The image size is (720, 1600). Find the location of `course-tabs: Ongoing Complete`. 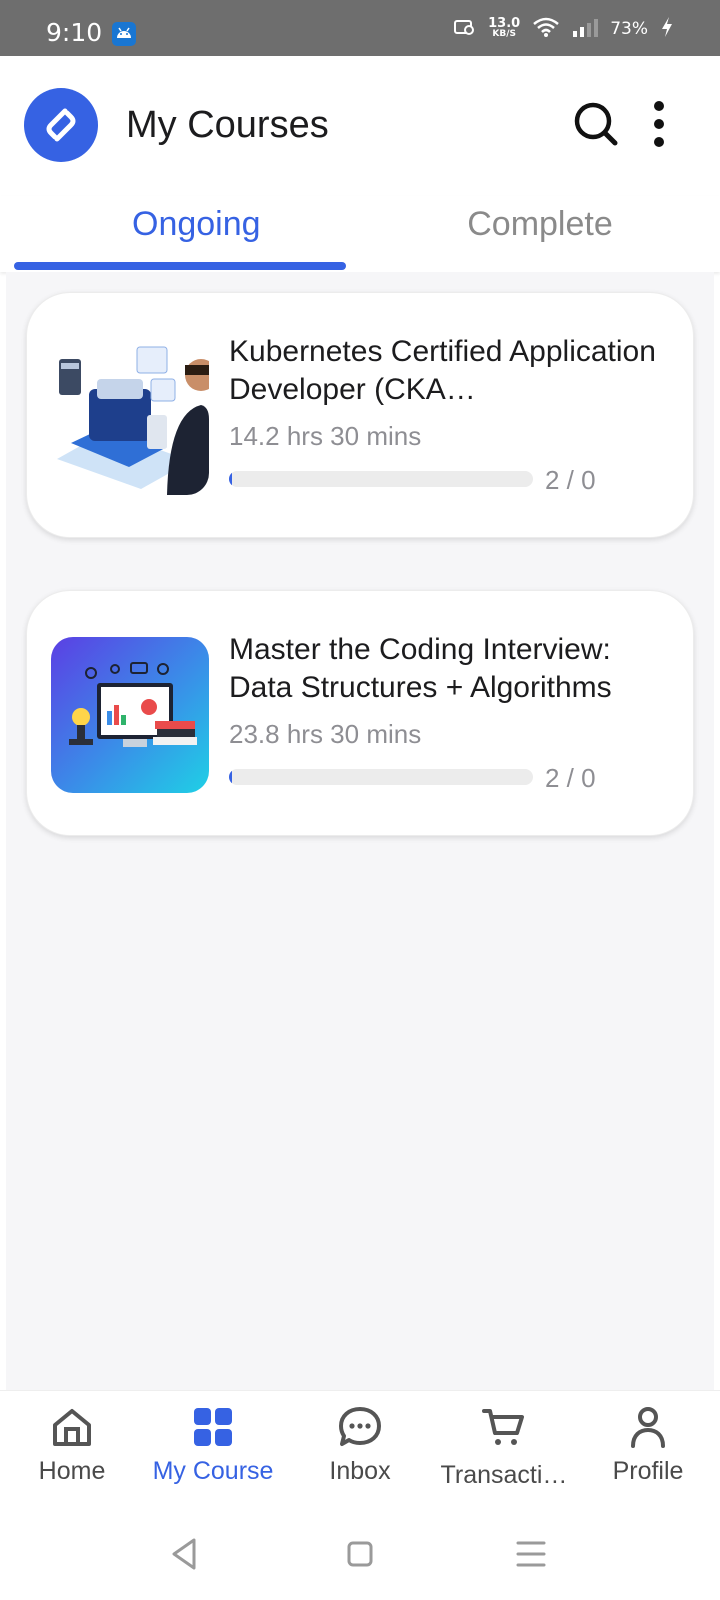

course-tabs: Ongoing Complete is located at coordinates (360, 234).